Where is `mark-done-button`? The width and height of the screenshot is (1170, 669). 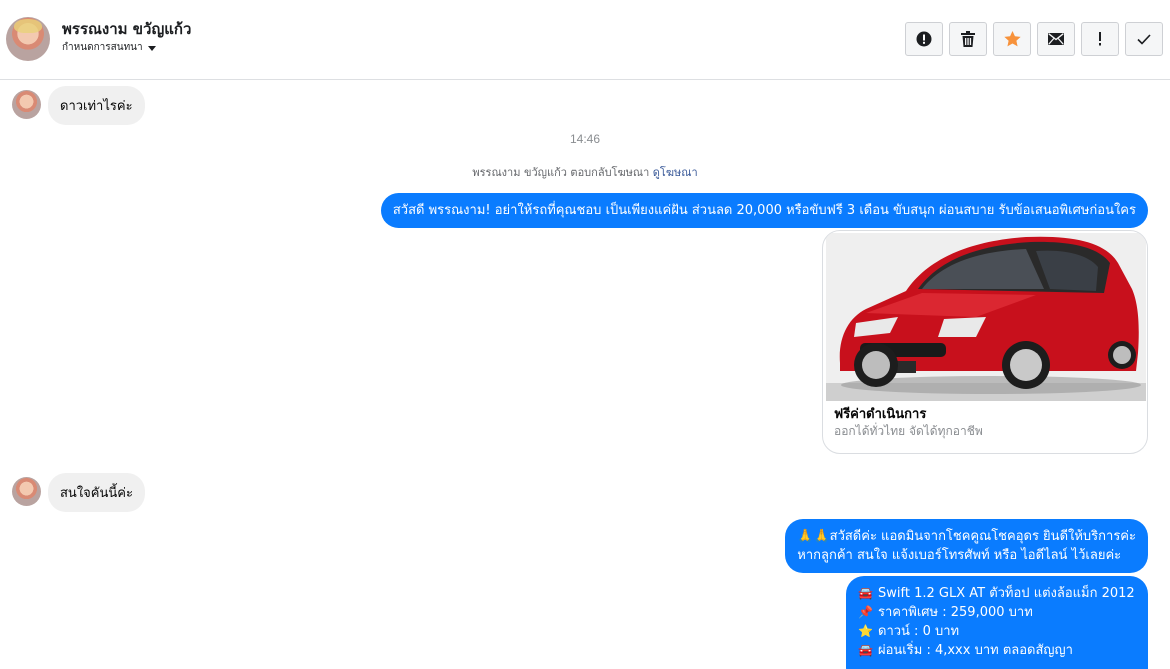
mark-done-button is located at coordinates (1144, 39).